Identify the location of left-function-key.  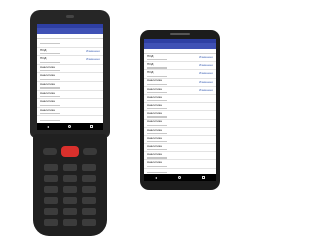
(50, 151).